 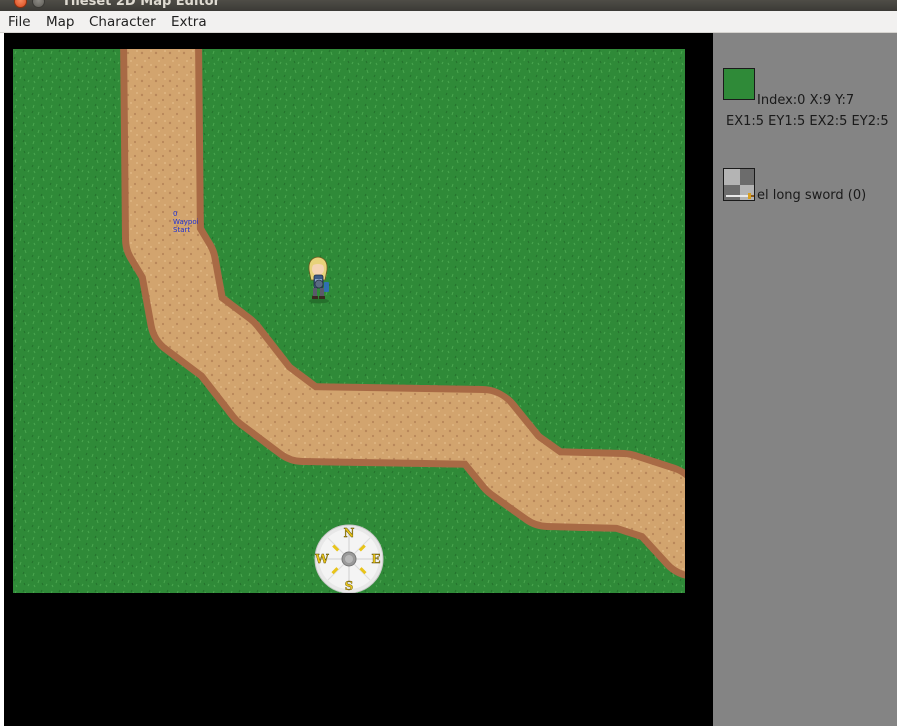 What do you see at coordinates (122, 22) in the screenshot?
I see `menu-character: Character` at bounding box center [122, 22].